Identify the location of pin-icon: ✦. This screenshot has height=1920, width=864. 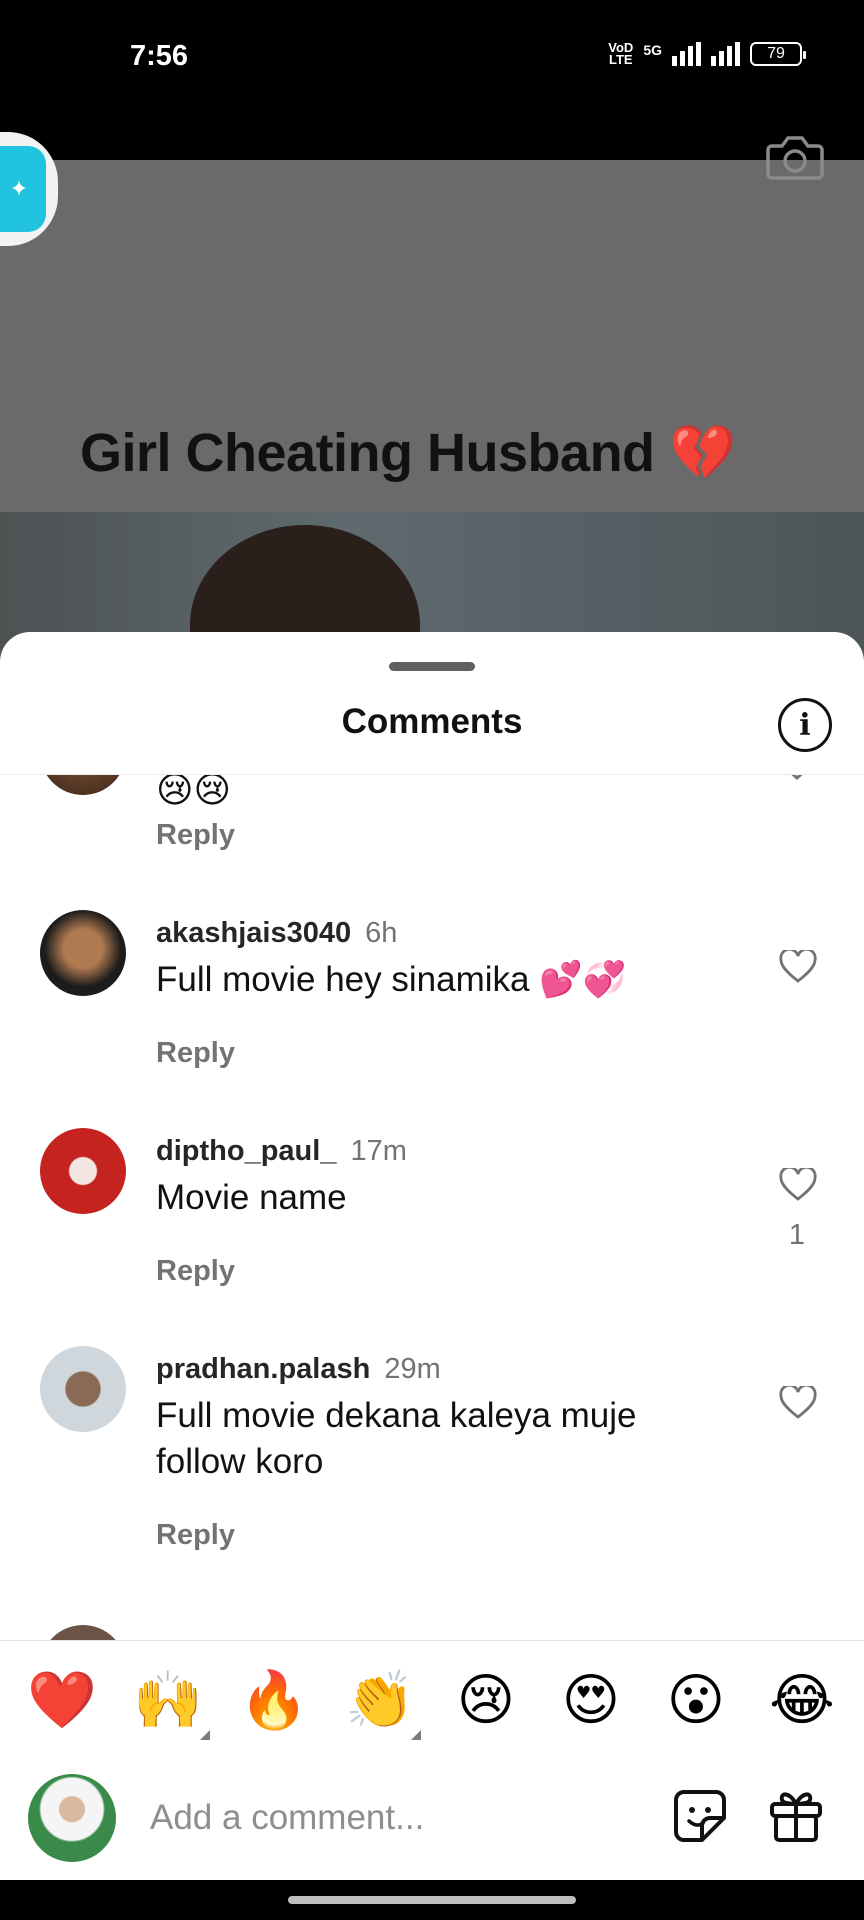
(23, 189).